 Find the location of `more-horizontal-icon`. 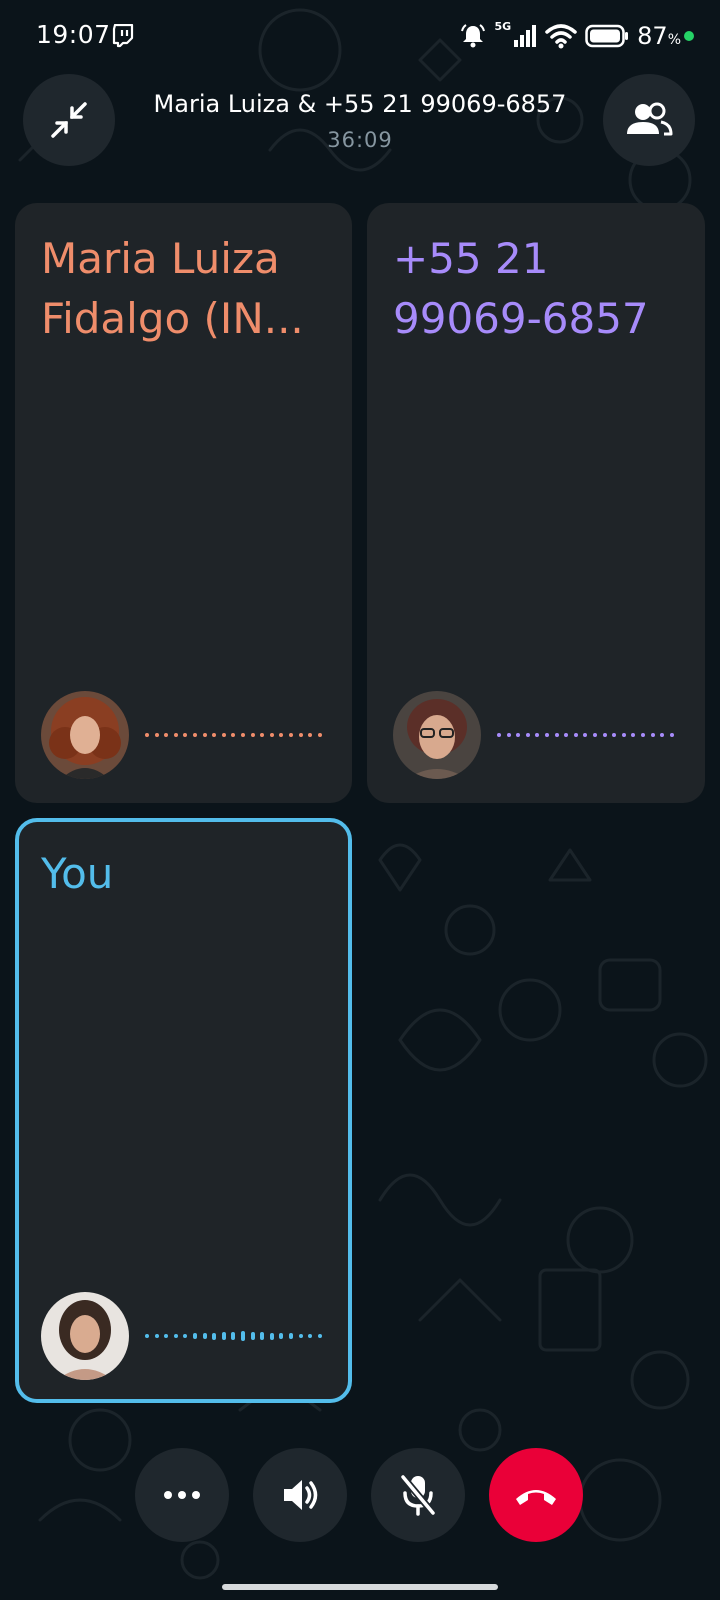

more-horizontal-icon is located at coordinates (182, 1495).